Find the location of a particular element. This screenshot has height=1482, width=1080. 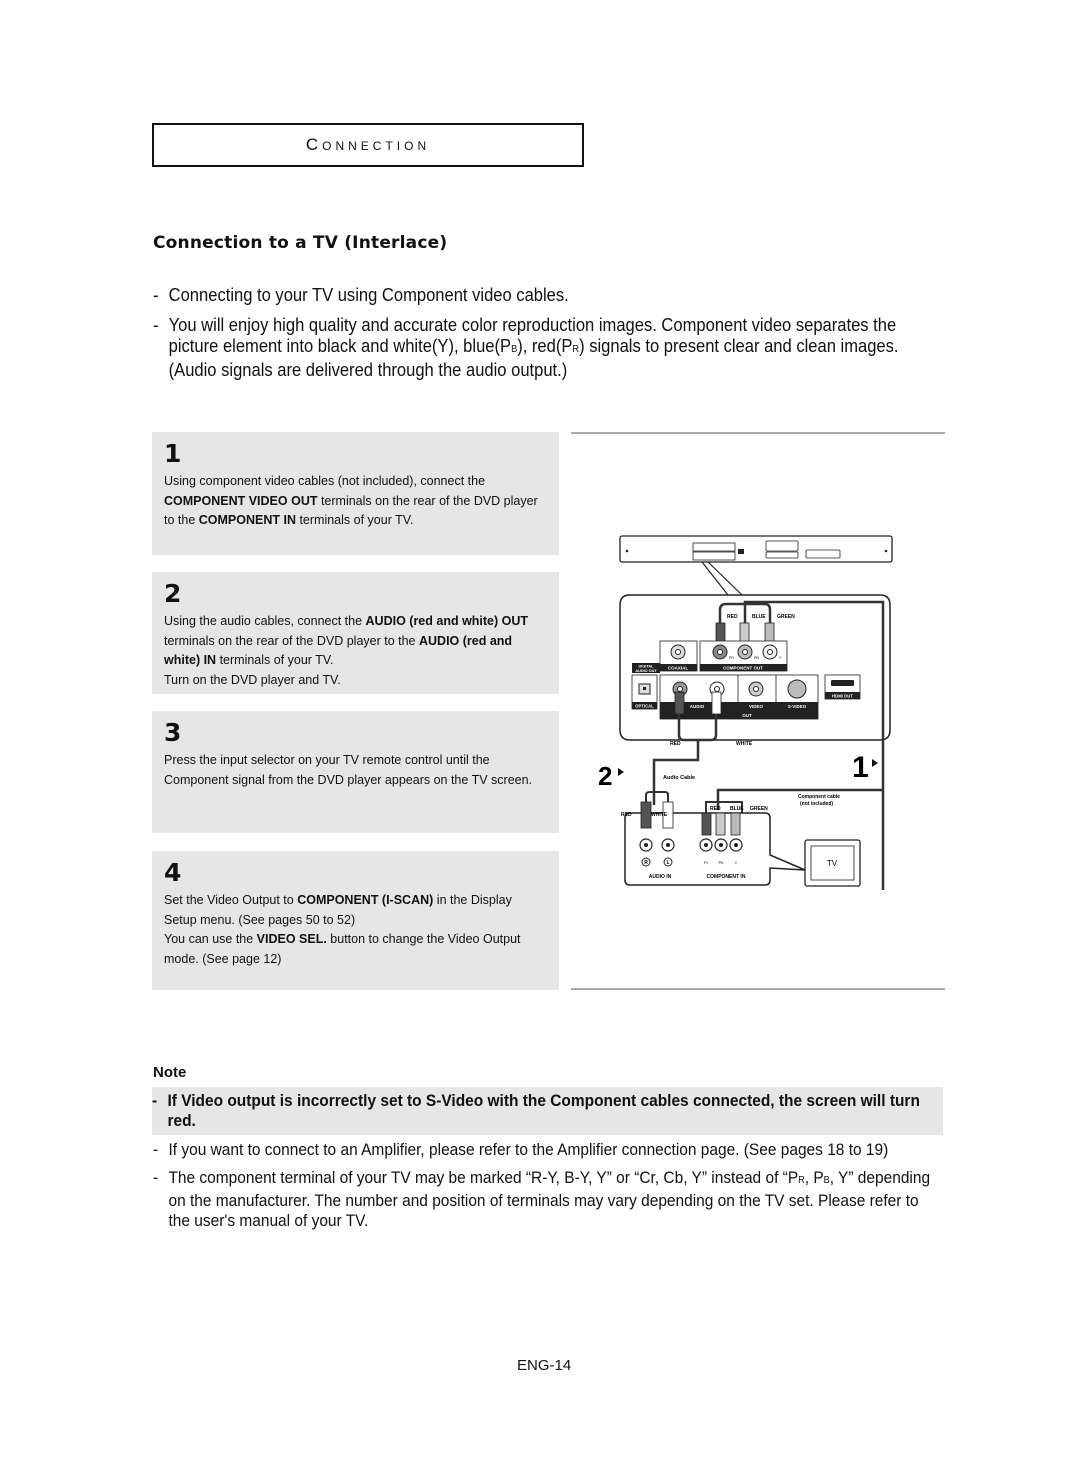

bold-term: COMPONENT (I-SCAN) is located at coordinates (365, 900).